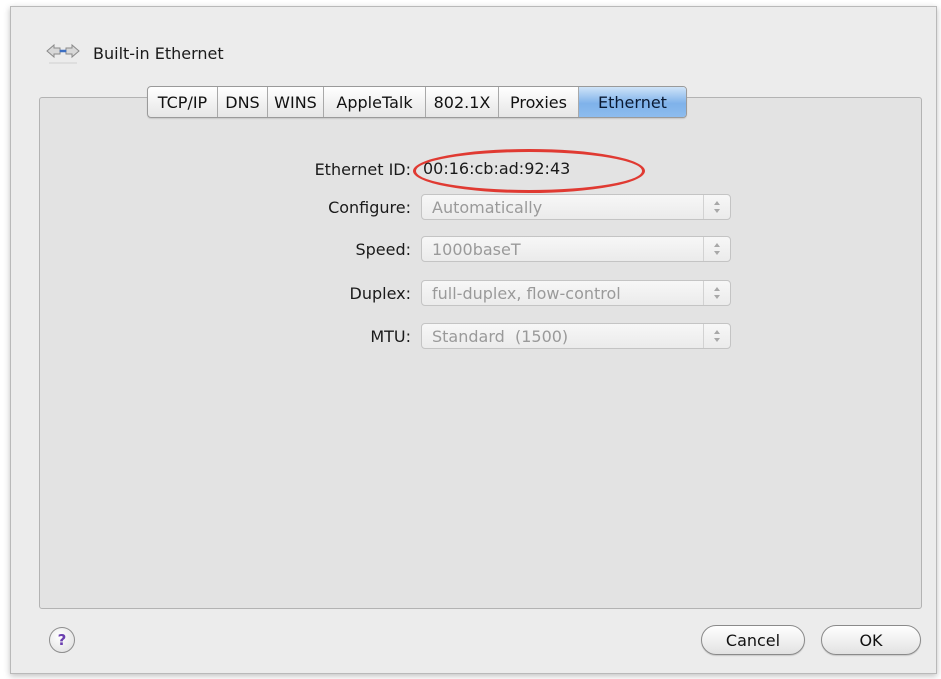 Image resolution: width=941 pixels, height=679 pixels. Describe the element at coordinates (539, 102) in the screenshot. I see `tab-proxies: Proxies` at that location.